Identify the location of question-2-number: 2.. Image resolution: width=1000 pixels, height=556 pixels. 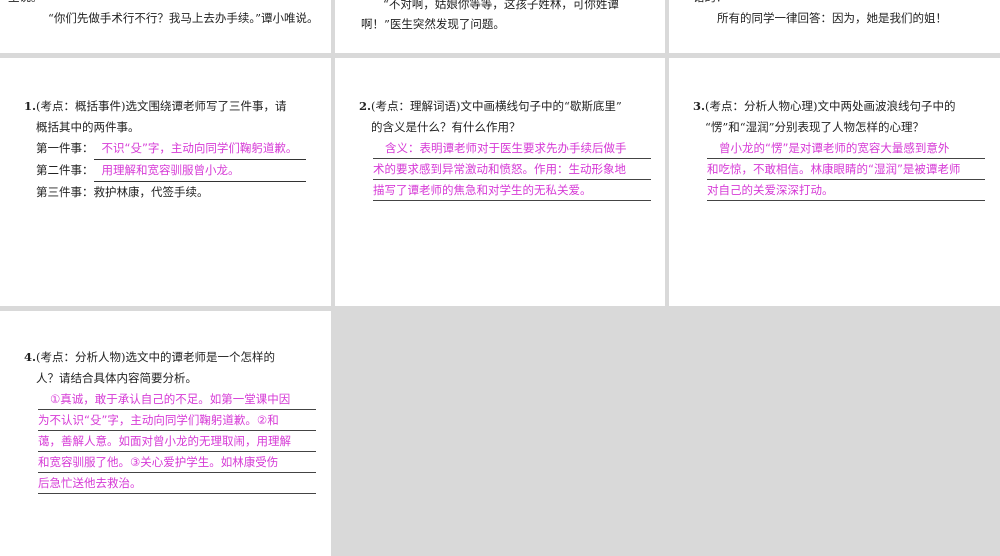
(365, 106).